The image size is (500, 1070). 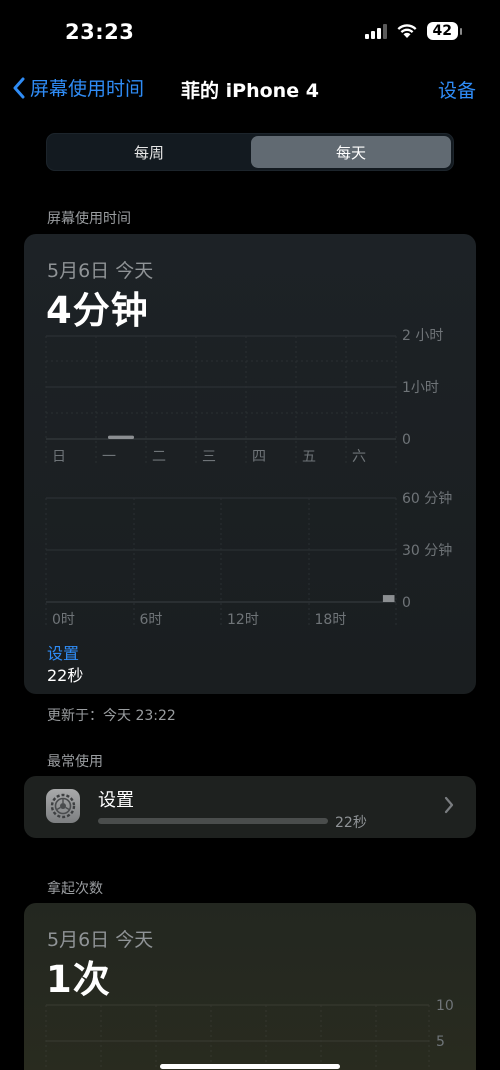 What do you see at coordinates (406, 603) in the screenshot?
I see `hourly-ylabel-zero: 0` at bounding box center [406, 603].